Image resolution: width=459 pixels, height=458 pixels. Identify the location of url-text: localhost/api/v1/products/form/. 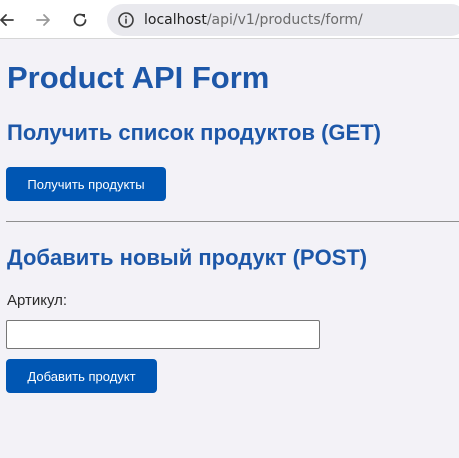
(253, 20).